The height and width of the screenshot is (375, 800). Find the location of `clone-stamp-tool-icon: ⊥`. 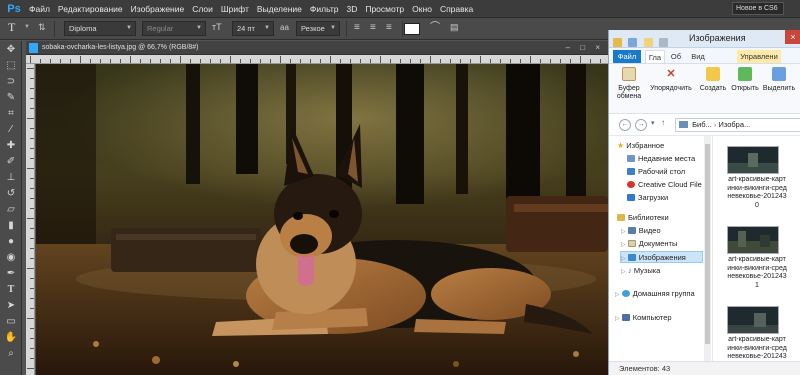

clone-stamp-tool-icon: ⊥ is located at coordinates (11, 178).